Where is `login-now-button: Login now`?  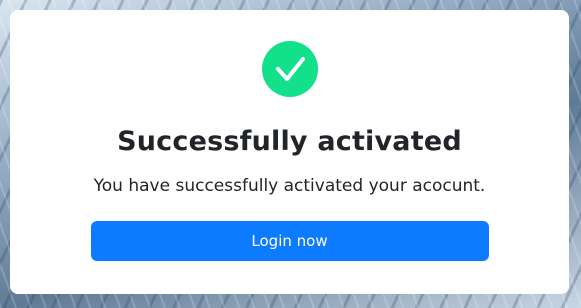 login-now-button: Login now is located at coordinates (289, 241).